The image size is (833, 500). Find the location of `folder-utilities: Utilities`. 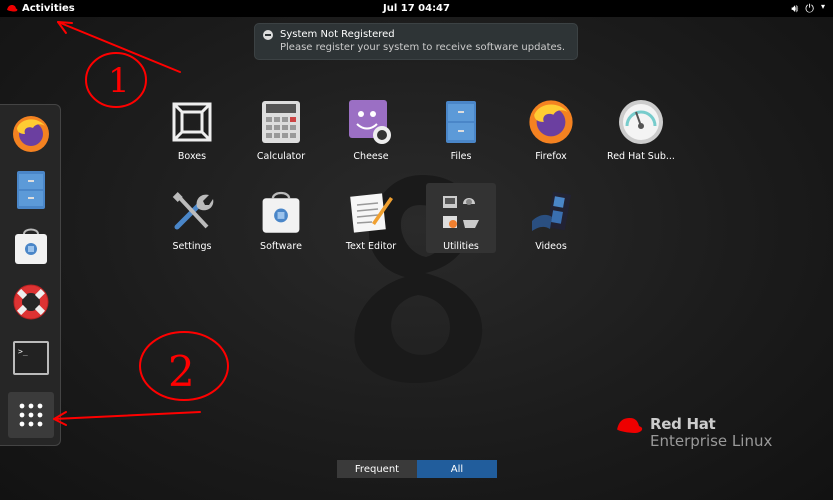

folder-utilities: Utilities is located at coordinates (461, 219).